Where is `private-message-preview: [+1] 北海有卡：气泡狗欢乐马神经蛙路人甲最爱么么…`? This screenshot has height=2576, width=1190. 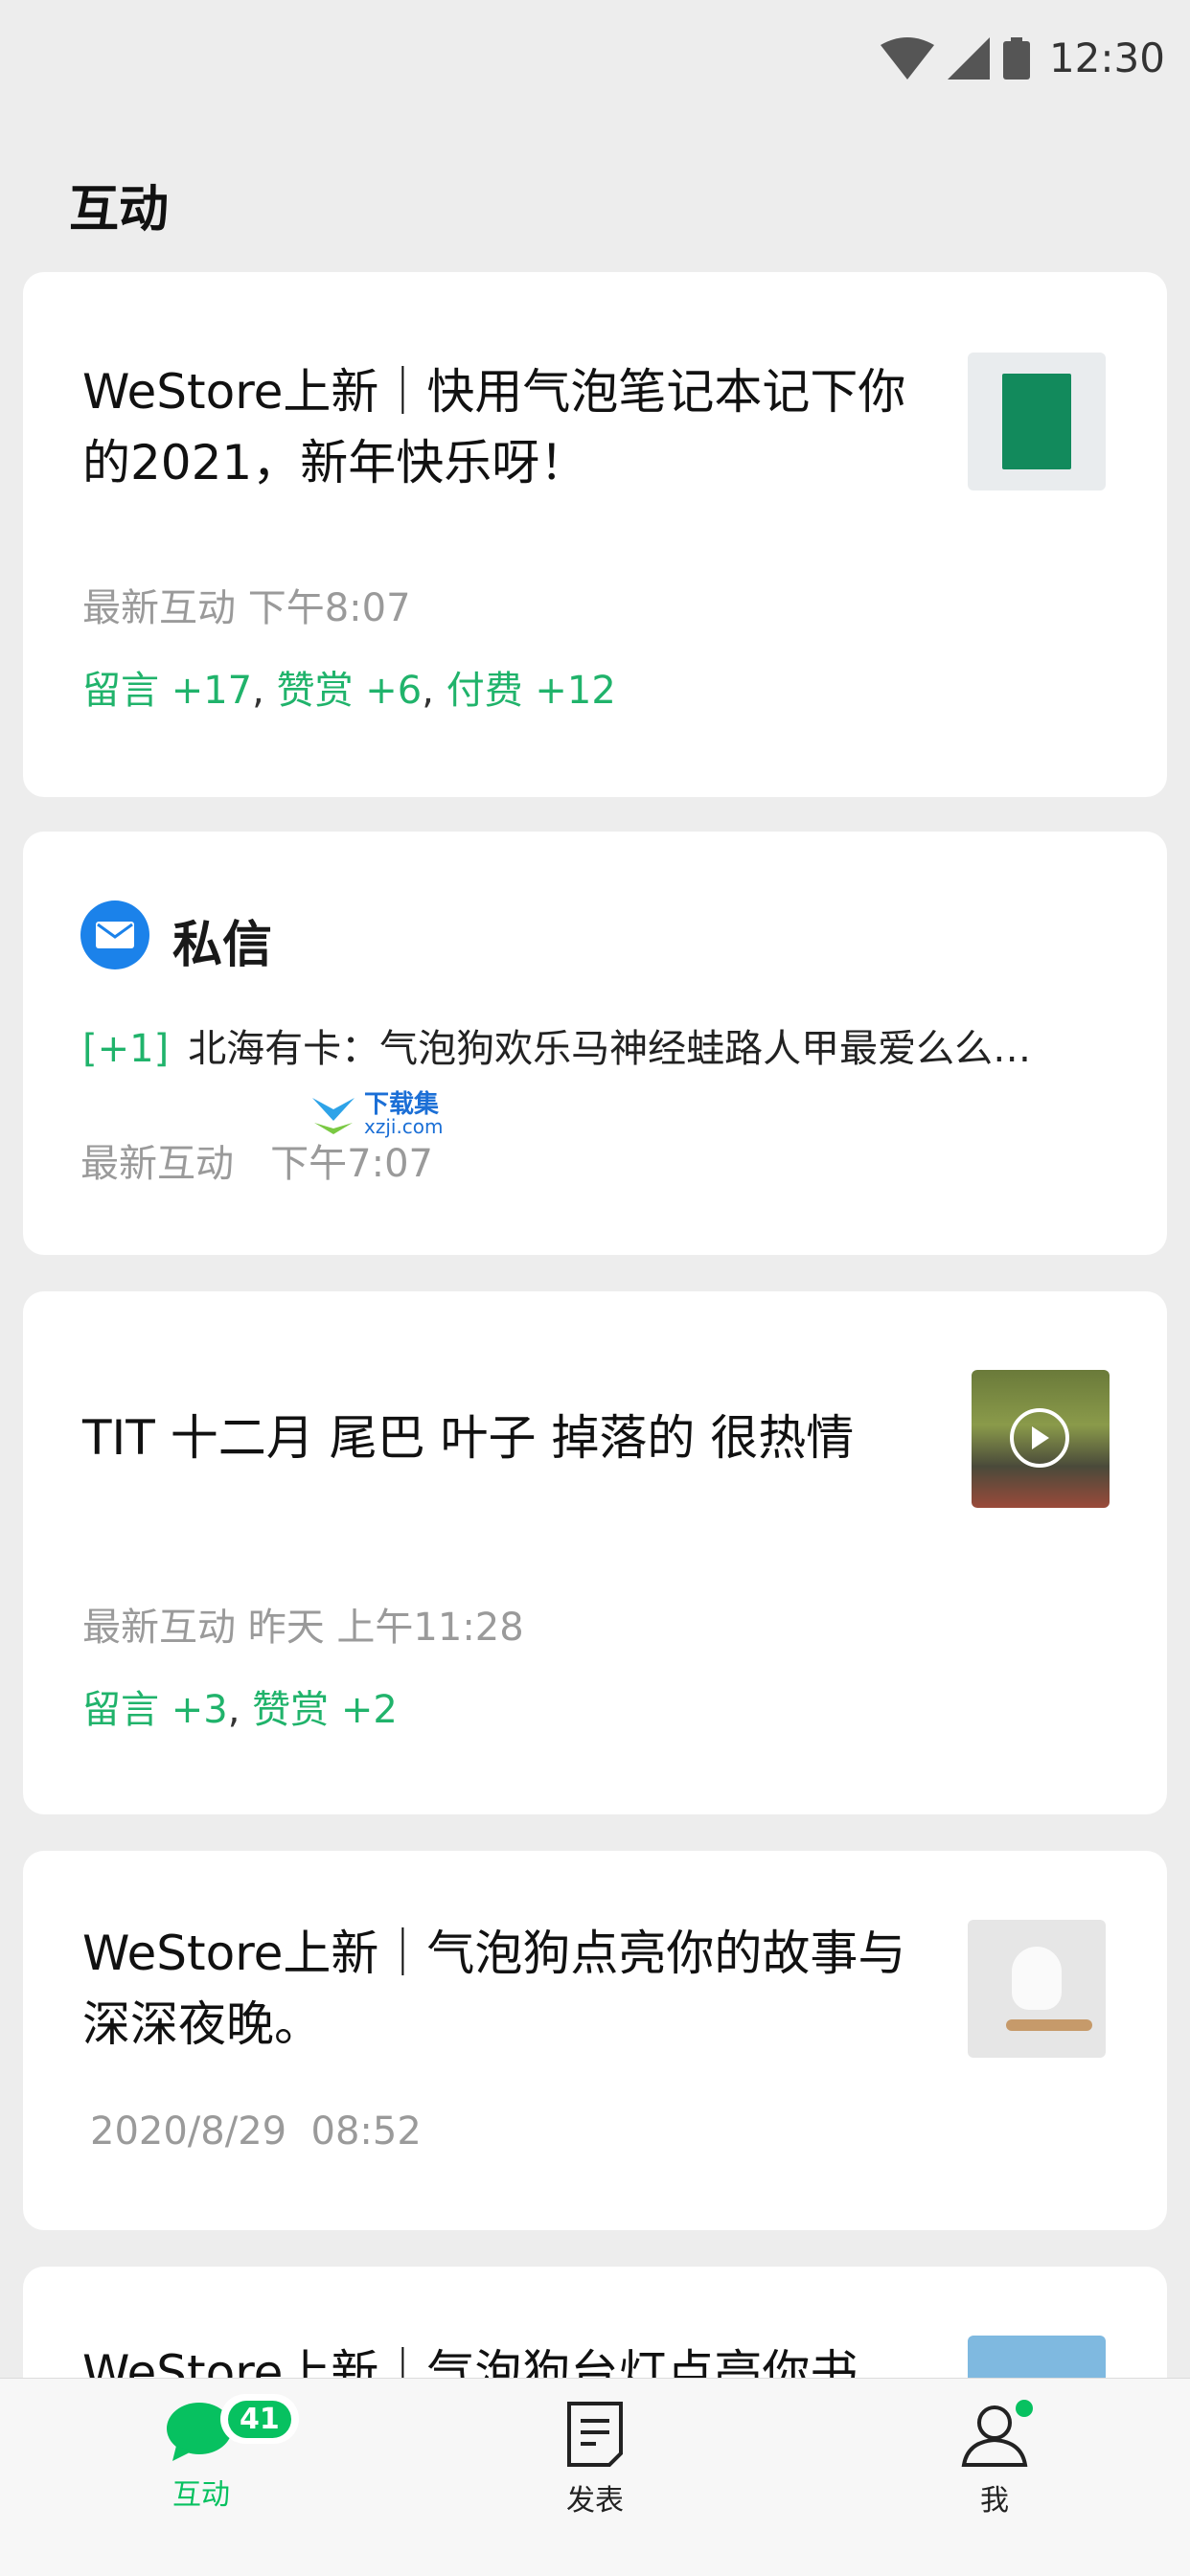
private-message-preview: [+1] 北海有卡：气泡狗欢乐马神经蛙路人甲最爱么么… is located at coordinates (557, 1045).